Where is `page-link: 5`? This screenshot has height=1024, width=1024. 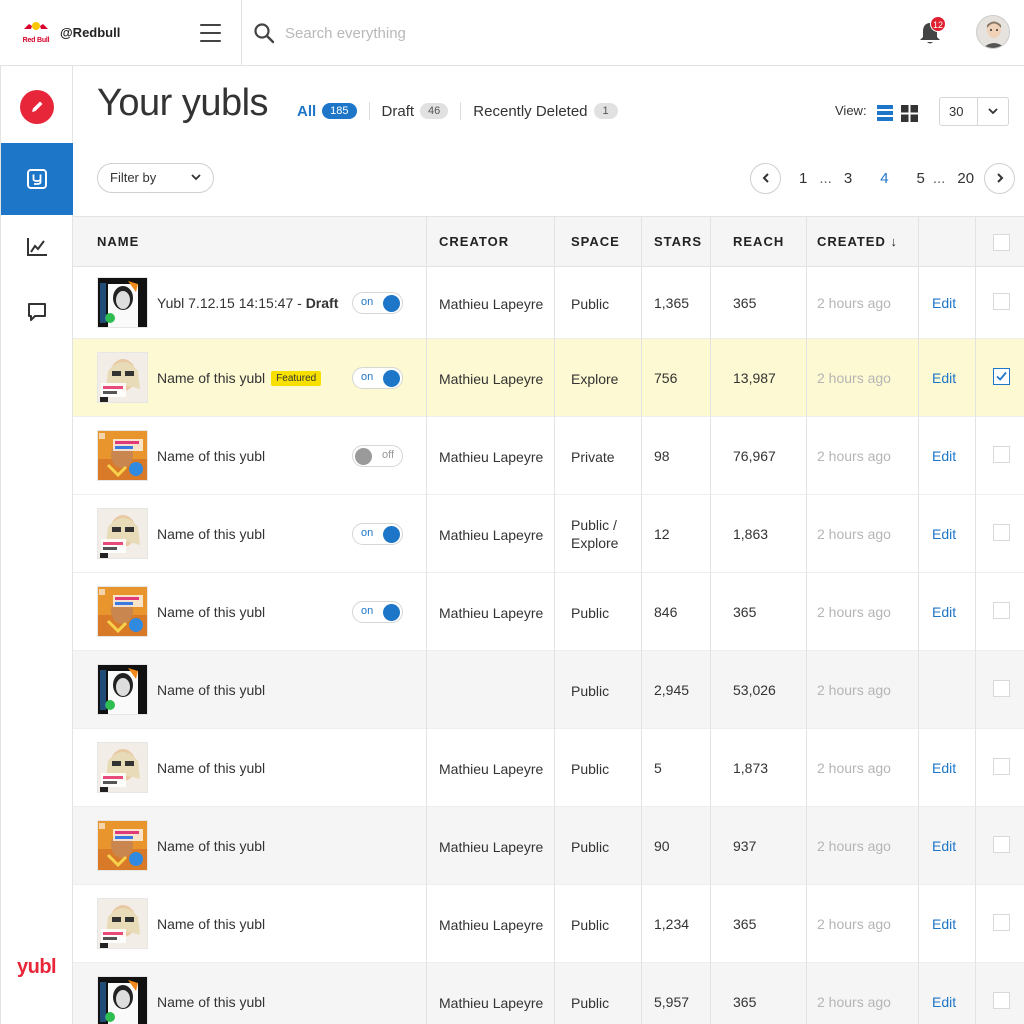 page-link: 5 is located at coordinates (921, 178).